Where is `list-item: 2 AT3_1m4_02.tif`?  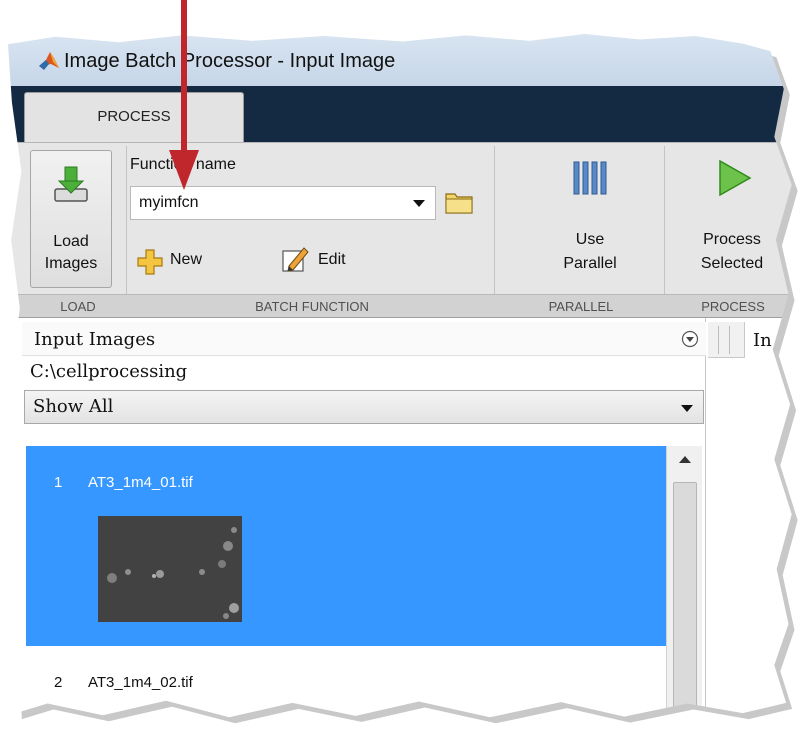
list-item: 2 AT3_1m4_02.tif is located at coordinates (346, 682).